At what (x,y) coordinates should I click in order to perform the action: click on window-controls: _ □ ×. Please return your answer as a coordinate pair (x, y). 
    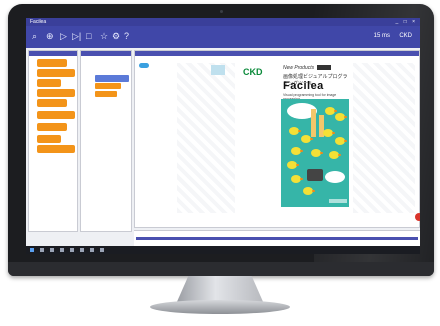
    Looking at the image, I should click on (407, 22).